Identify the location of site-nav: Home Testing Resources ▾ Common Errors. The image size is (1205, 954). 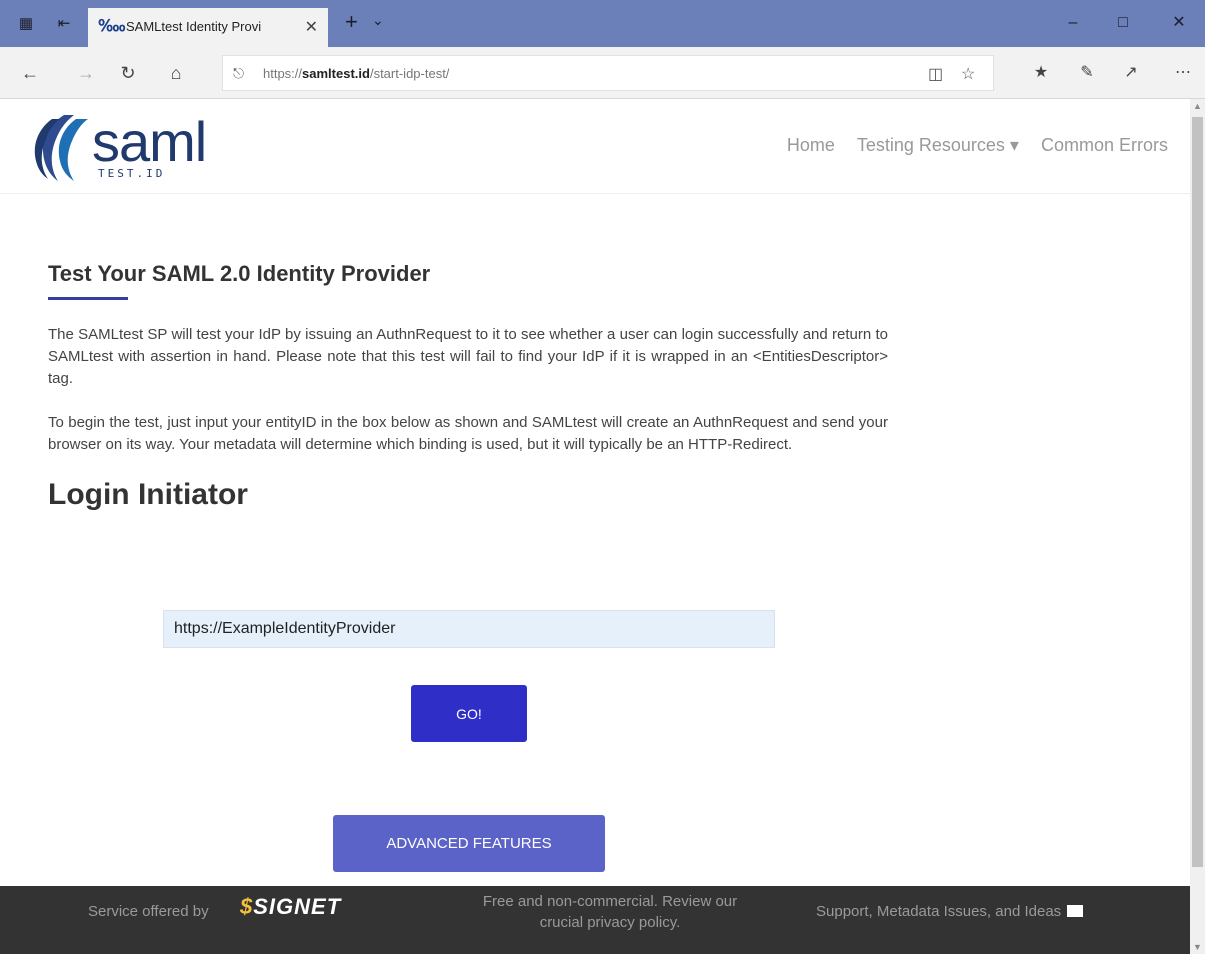
(966, 145).